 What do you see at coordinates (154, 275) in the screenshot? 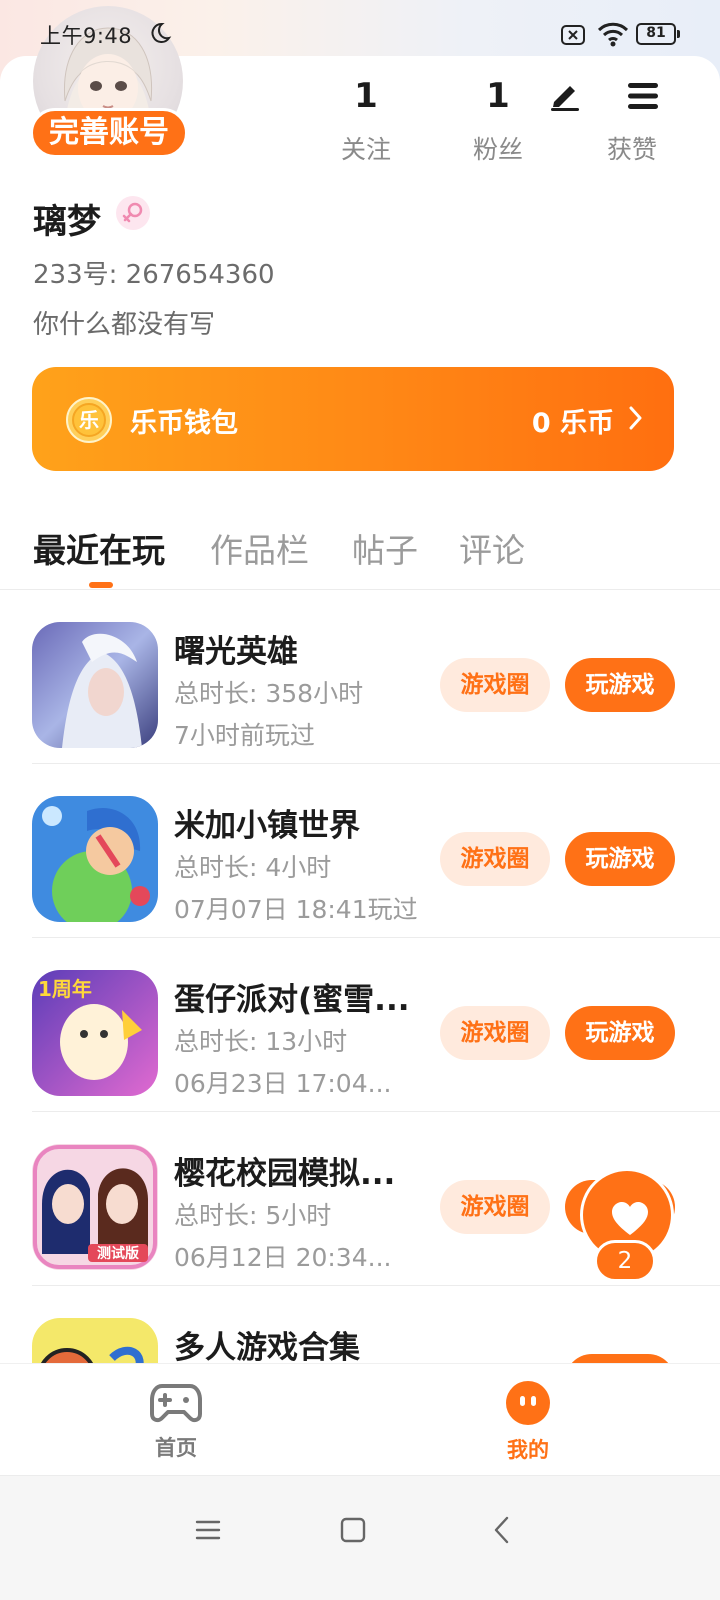
I see `user-id: 233号: 267654360` at bounding box center [154, 275].